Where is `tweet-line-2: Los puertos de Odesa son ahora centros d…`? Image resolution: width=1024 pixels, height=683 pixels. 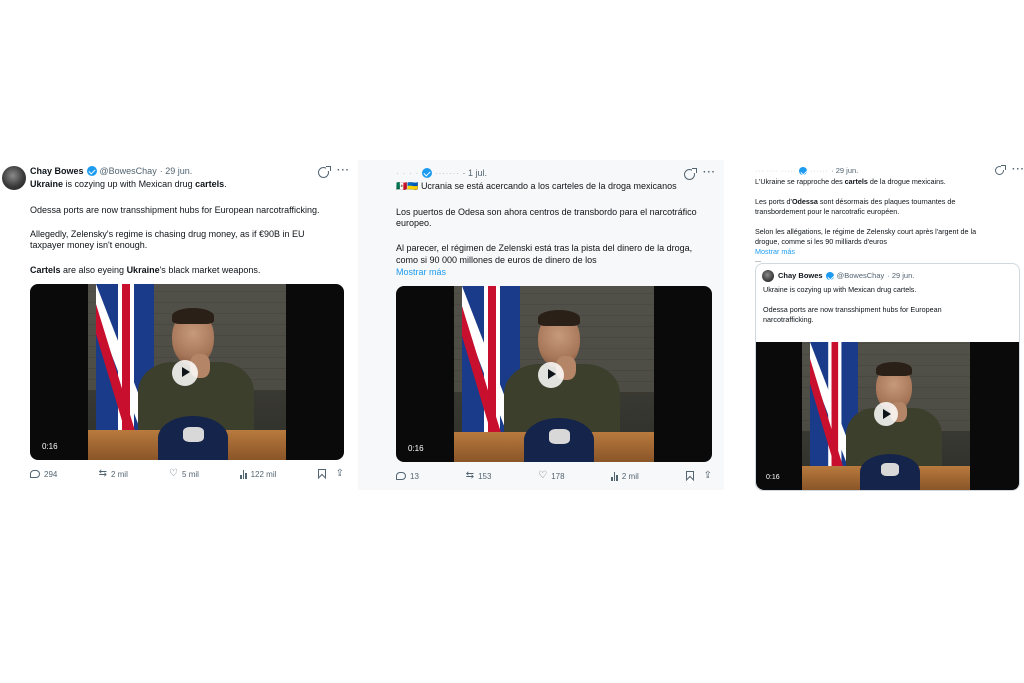
tweet-line-2: Los puertos de Odesa son ahora centros d… is located at coordinates (546, 212).